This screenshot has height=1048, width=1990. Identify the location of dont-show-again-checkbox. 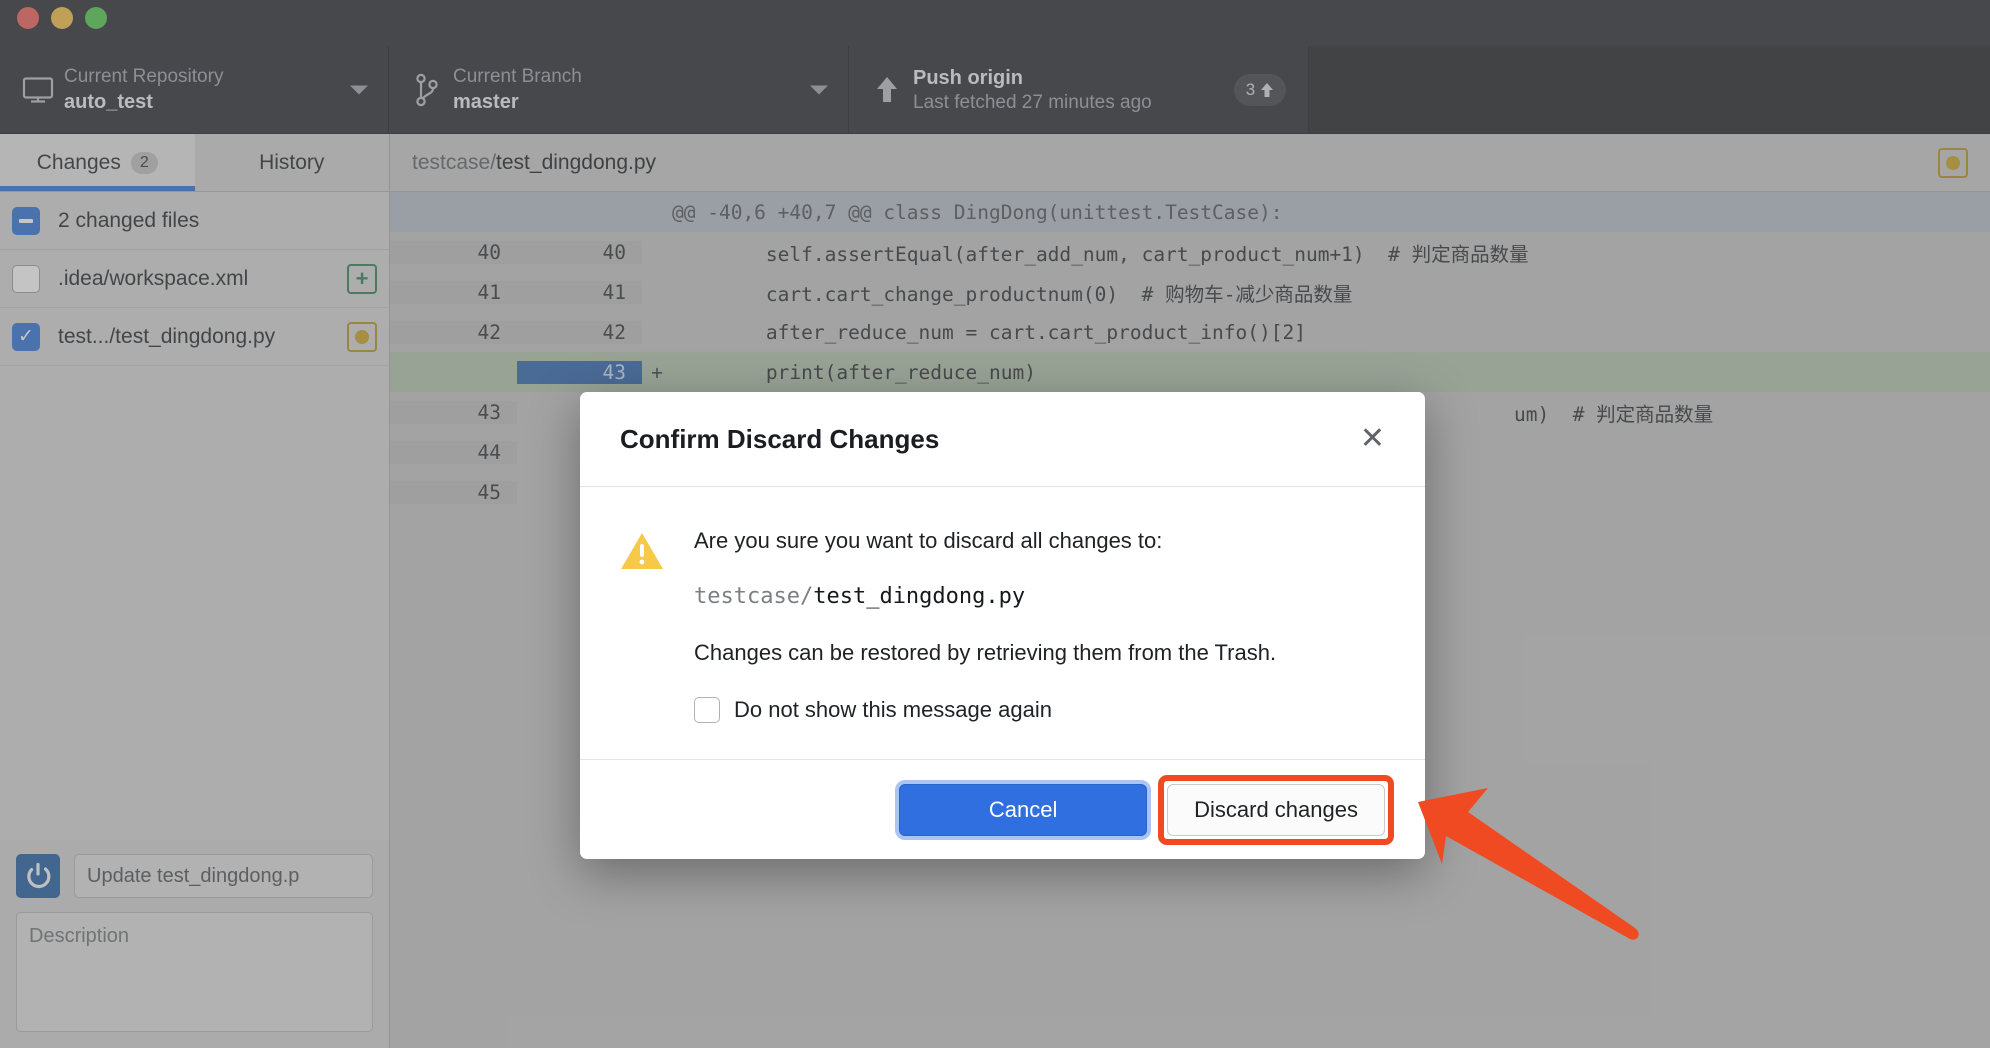
(707, 710).